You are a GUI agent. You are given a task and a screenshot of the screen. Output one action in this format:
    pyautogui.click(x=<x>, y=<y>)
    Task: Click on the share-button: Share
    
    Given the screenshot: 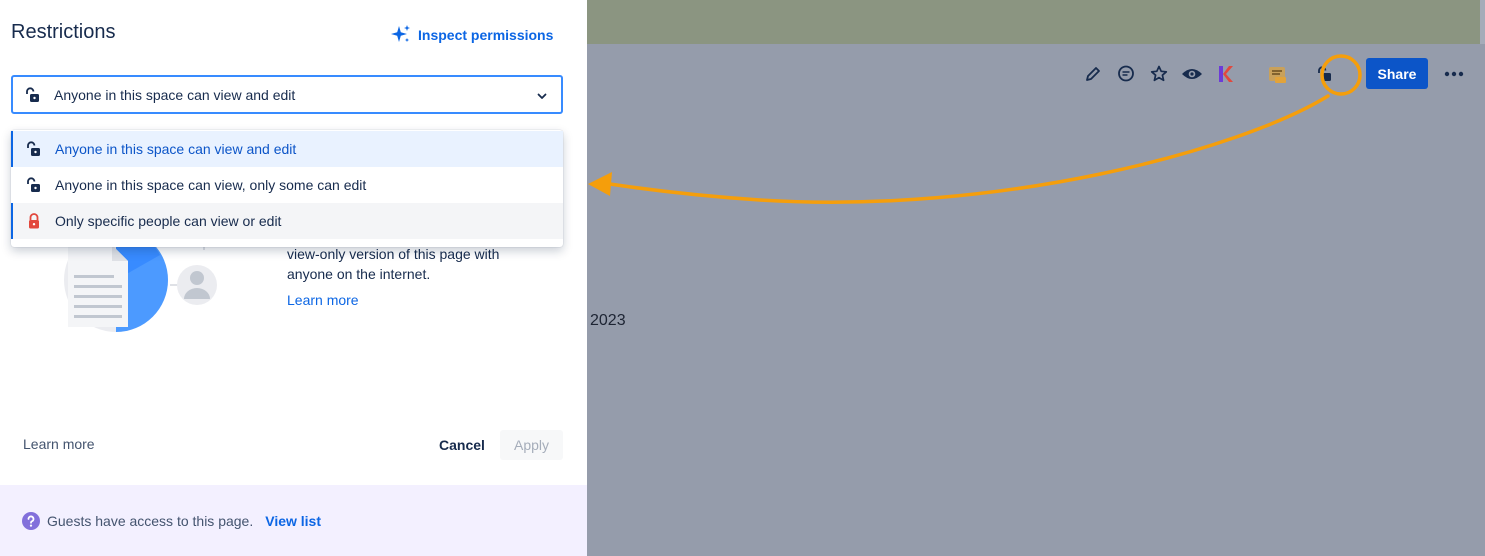 What is the action you would take?
    pyautogui.click(x=1397, y=73)
    